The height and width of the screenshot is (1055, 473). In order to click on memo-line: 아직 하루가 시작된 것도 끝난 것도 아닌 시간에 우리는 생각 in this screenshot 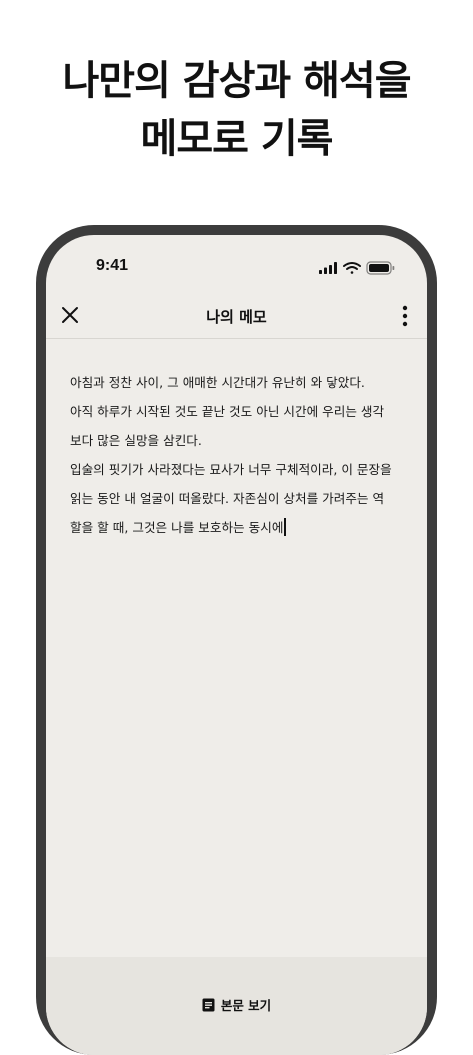, I will do `click(227, 411)`.